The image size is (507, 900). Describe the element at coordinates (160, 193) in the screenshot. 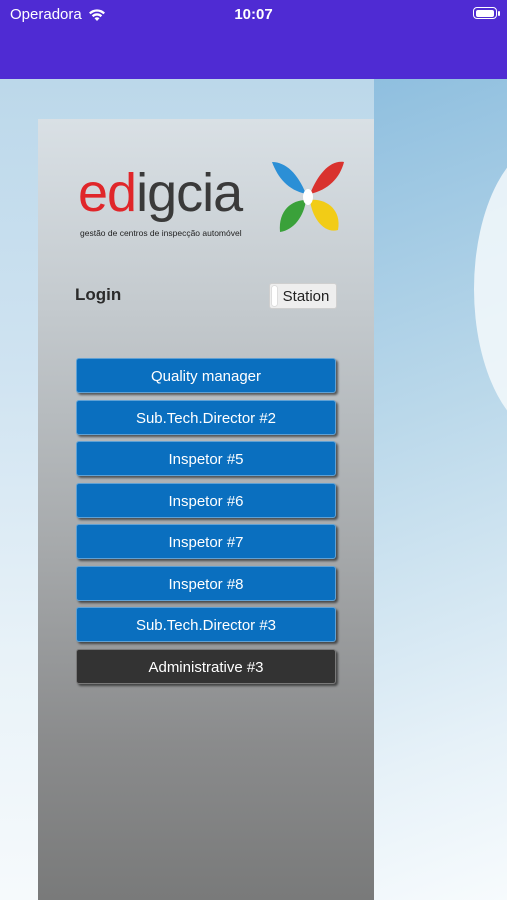

I see `logo-wordmark: edigcia` at that location.